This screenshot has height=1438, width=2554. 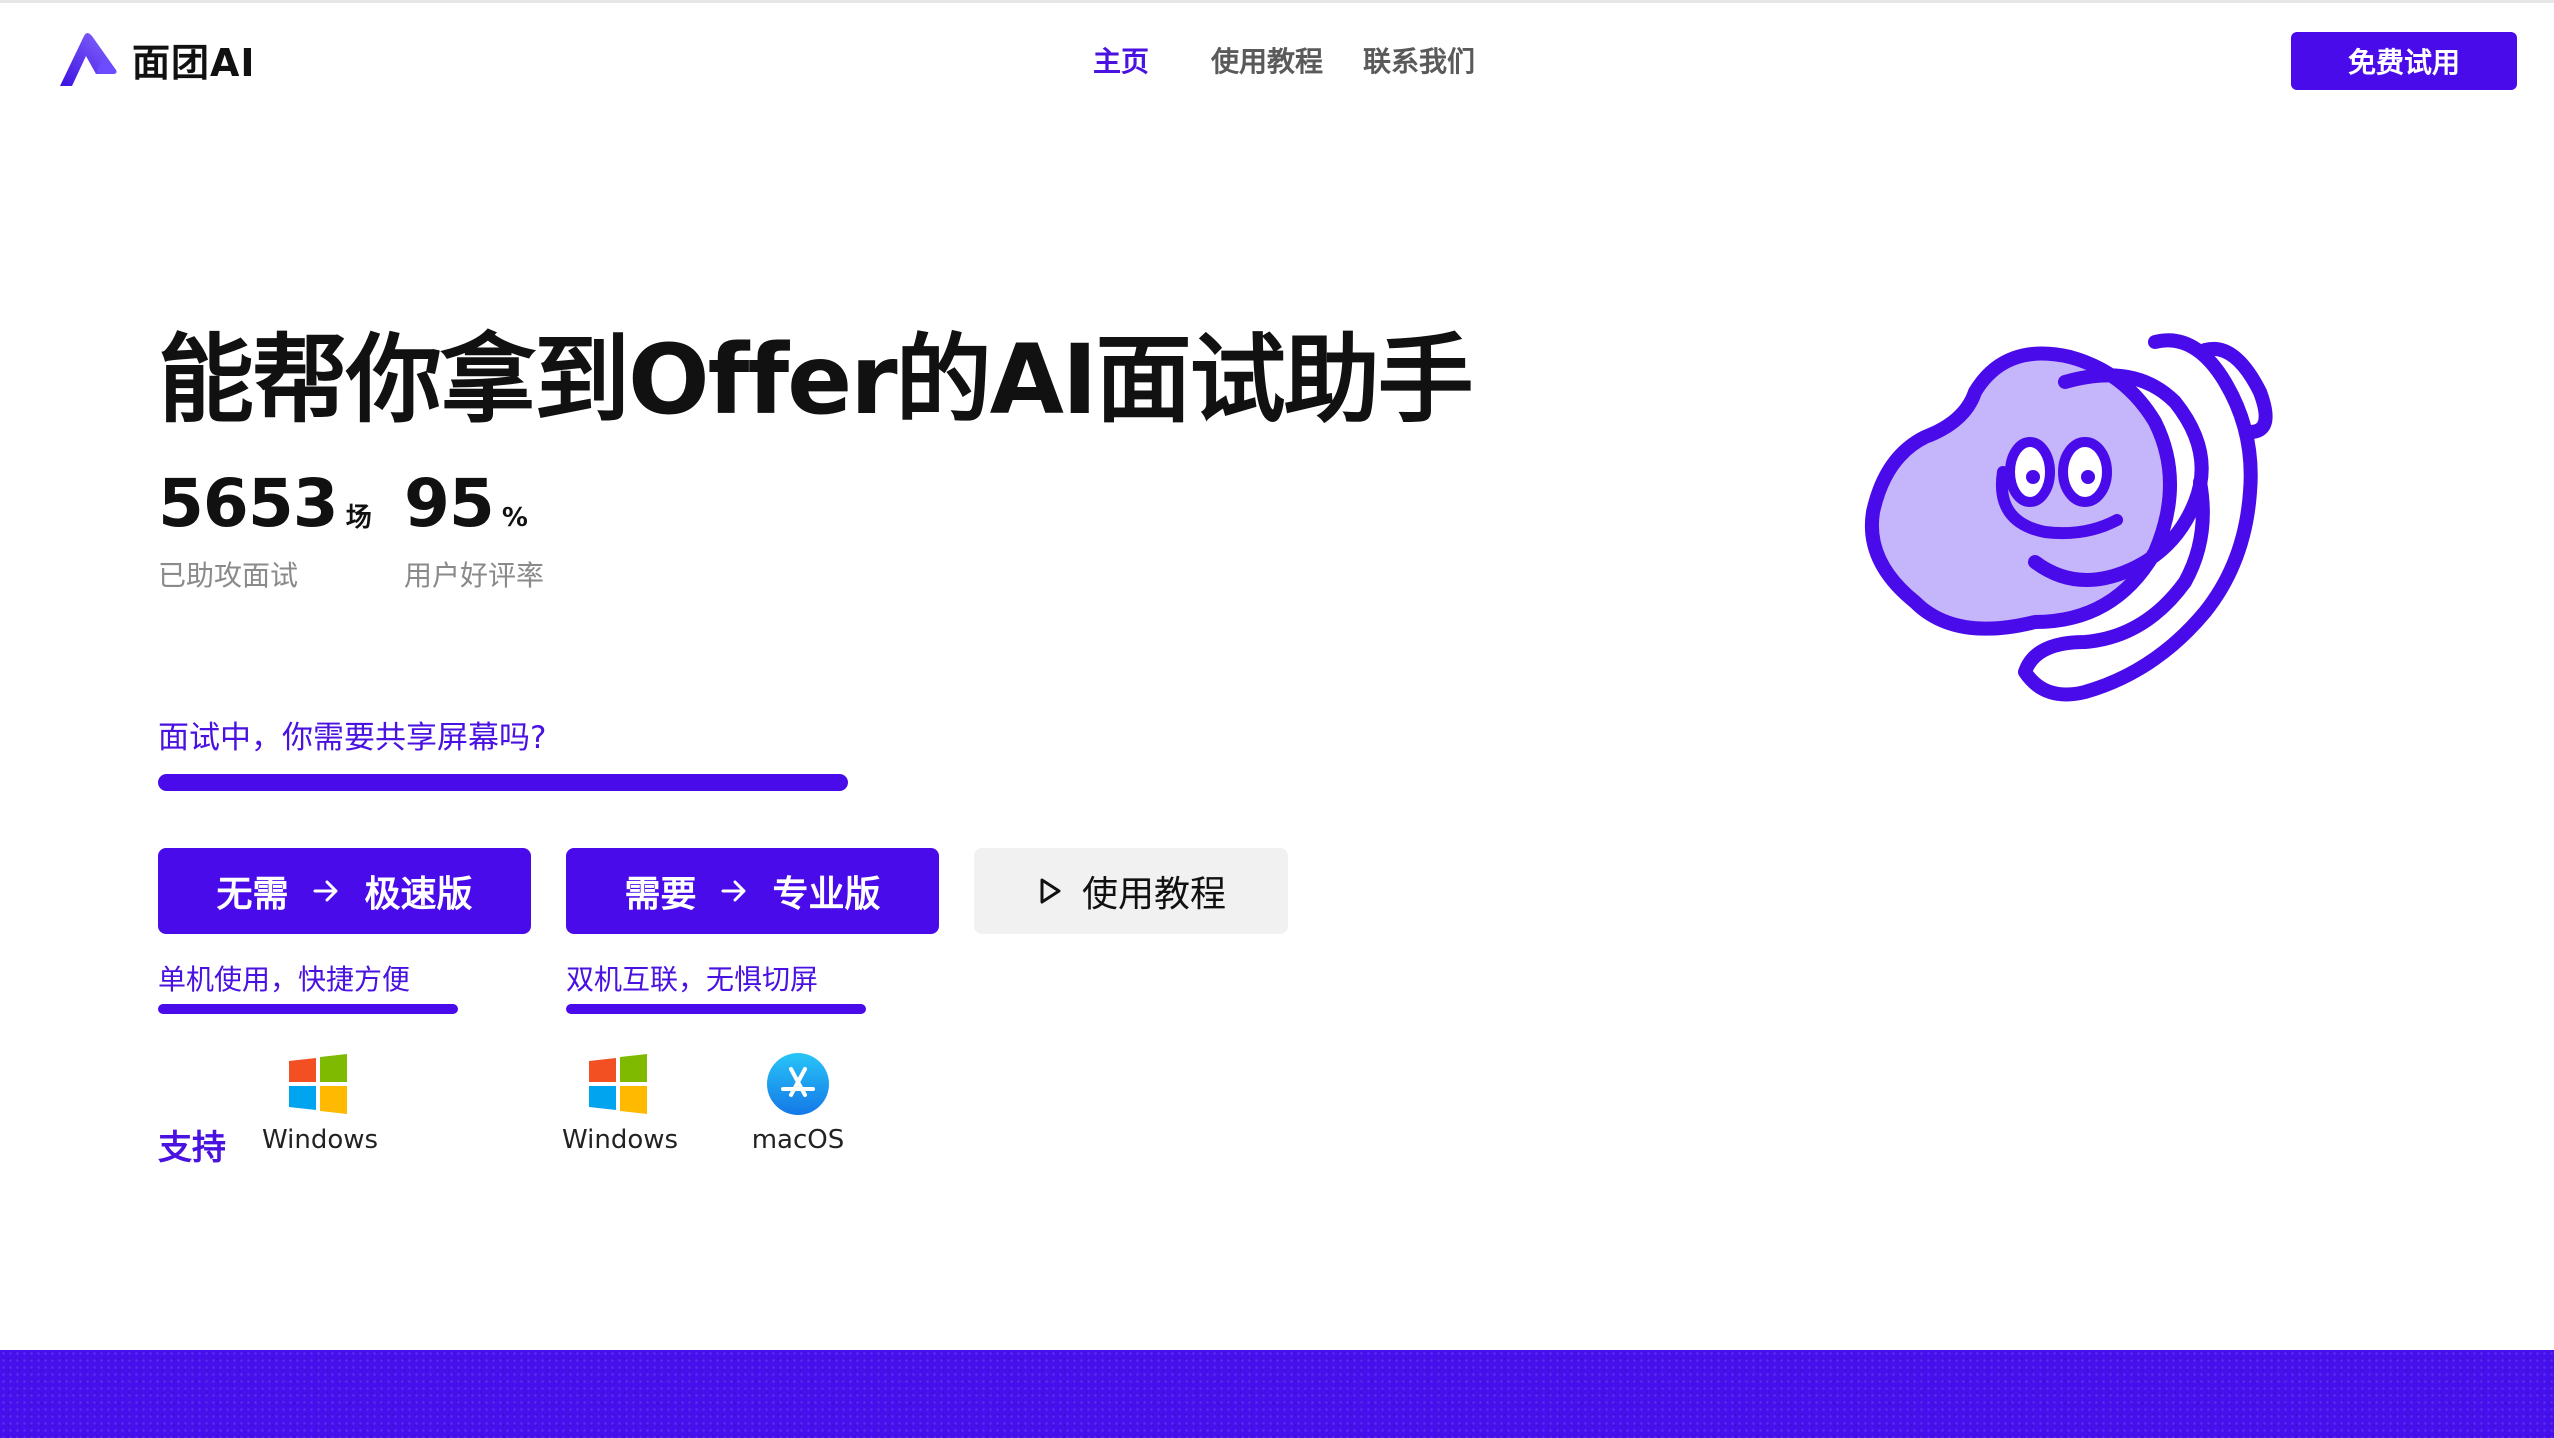 I want to click on express-underline, so click(x=308, y=1009).